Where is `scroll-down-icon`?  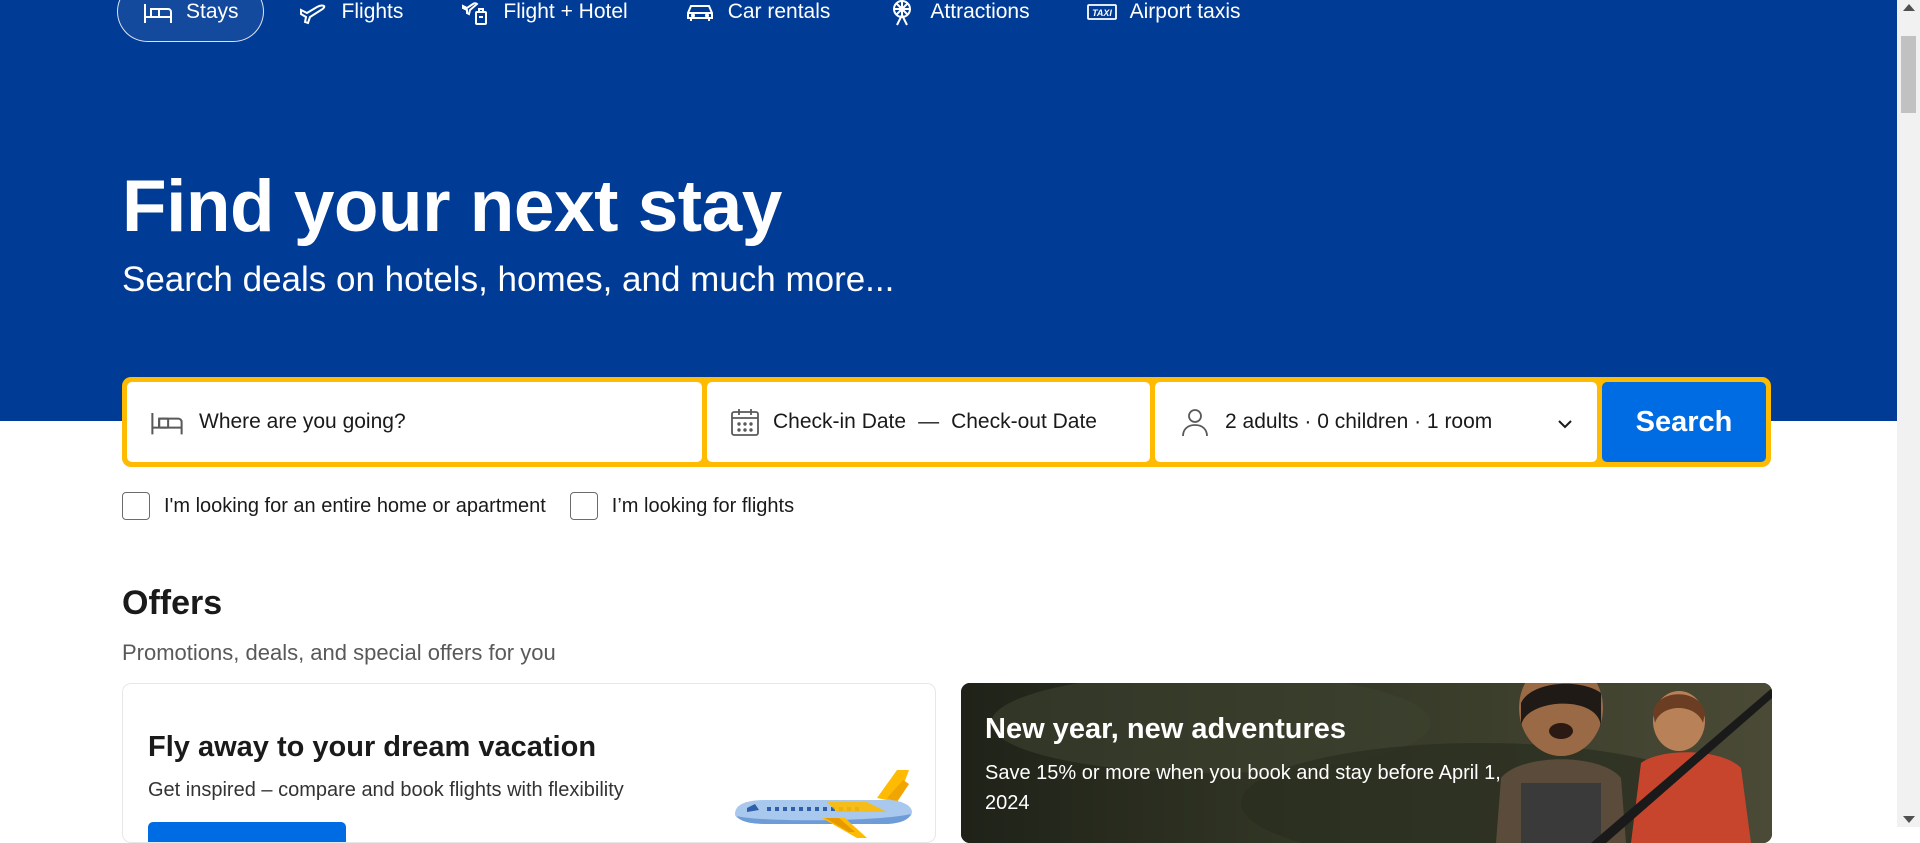
scroll-down-icon is located at coordinates (1909, 819).